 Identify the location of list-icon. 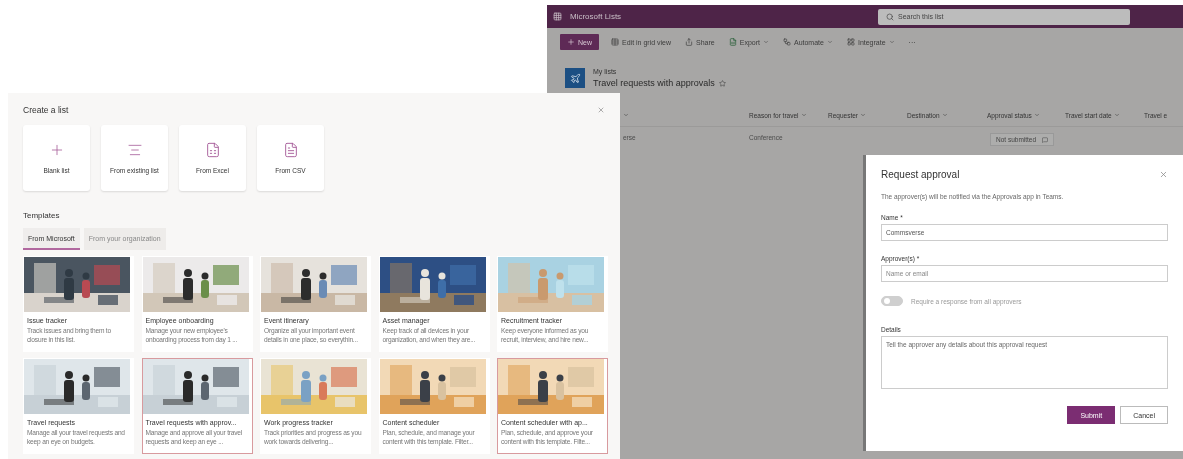
(575, 78).